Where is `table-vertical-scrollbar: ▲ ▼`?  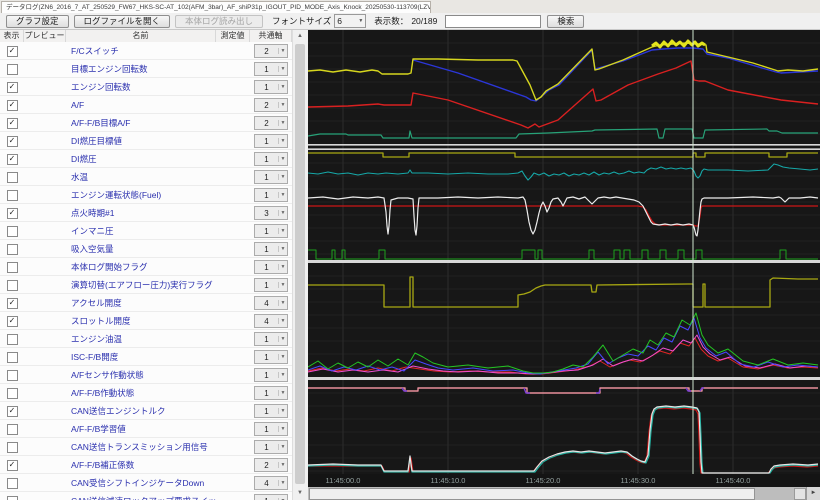
table-vertical-scrollbar: ▲ ▼ is located at coordinates (299, 265).